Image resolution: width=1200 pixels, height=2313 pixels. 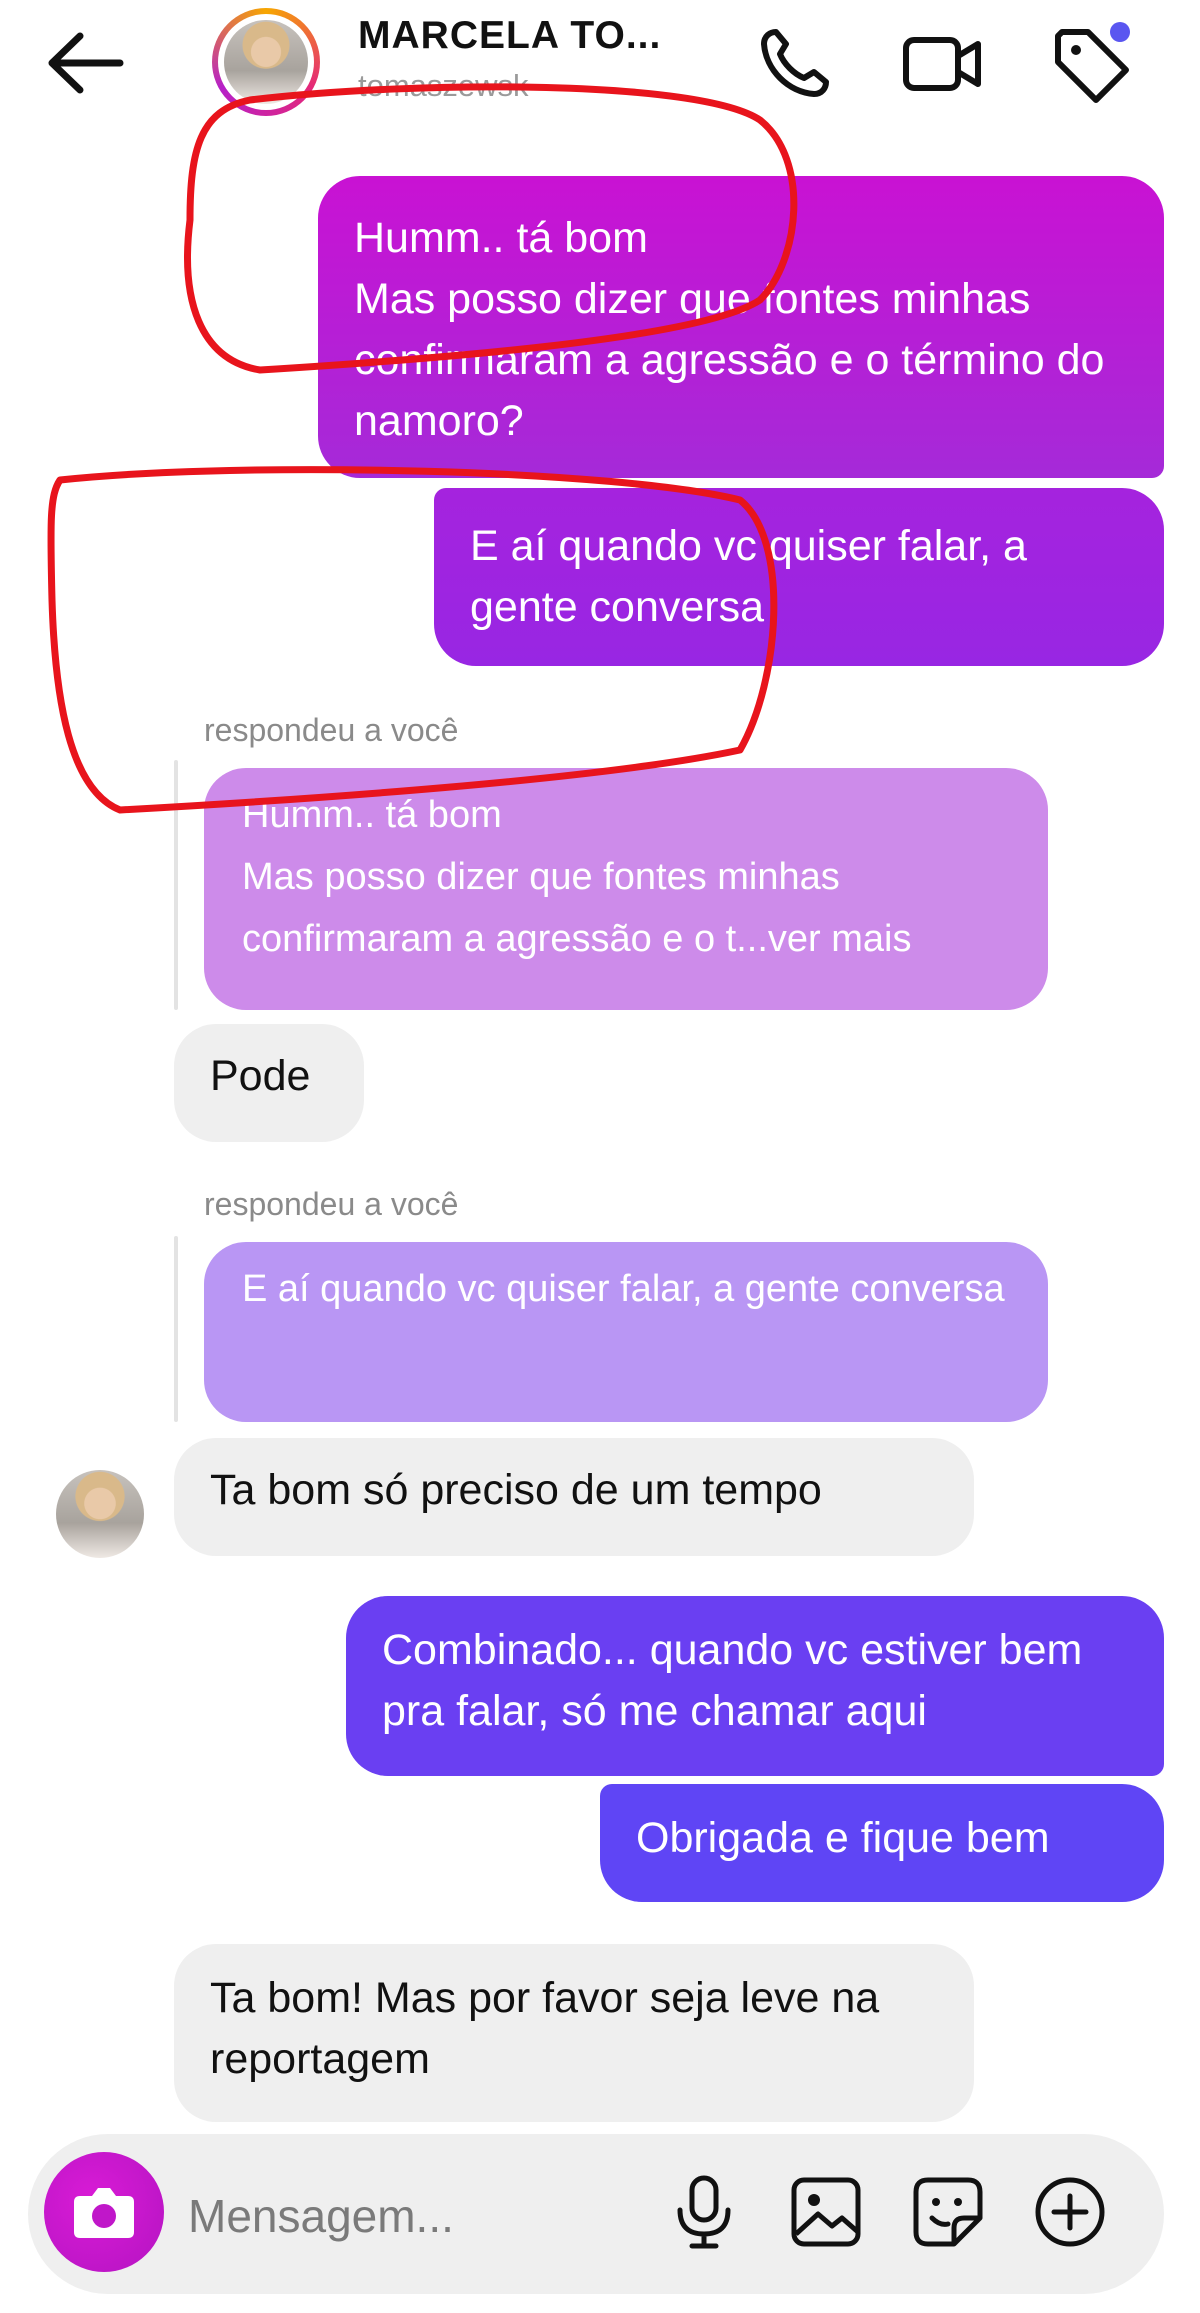 I want to click on avatar, so click(x=266, y=62).